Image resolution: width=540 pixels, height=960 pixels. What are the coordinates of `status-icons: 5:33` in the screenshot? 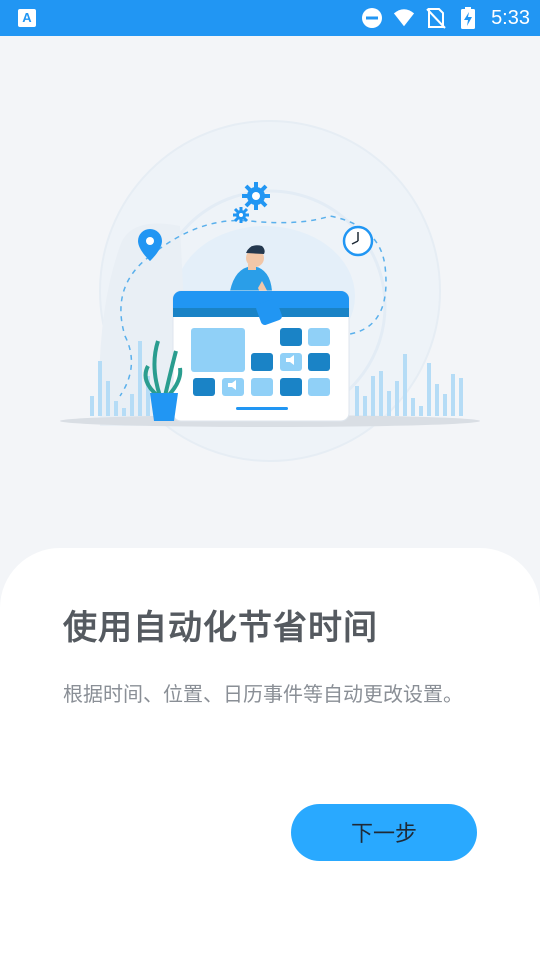 It's located at (445, 18).